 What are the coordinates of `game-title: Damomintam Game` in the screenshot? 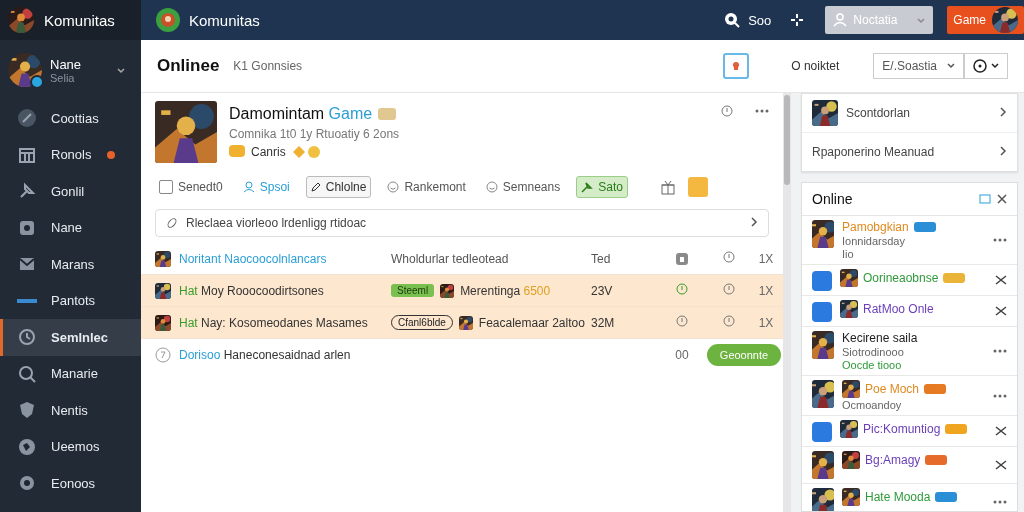 It's located at (301, 114).